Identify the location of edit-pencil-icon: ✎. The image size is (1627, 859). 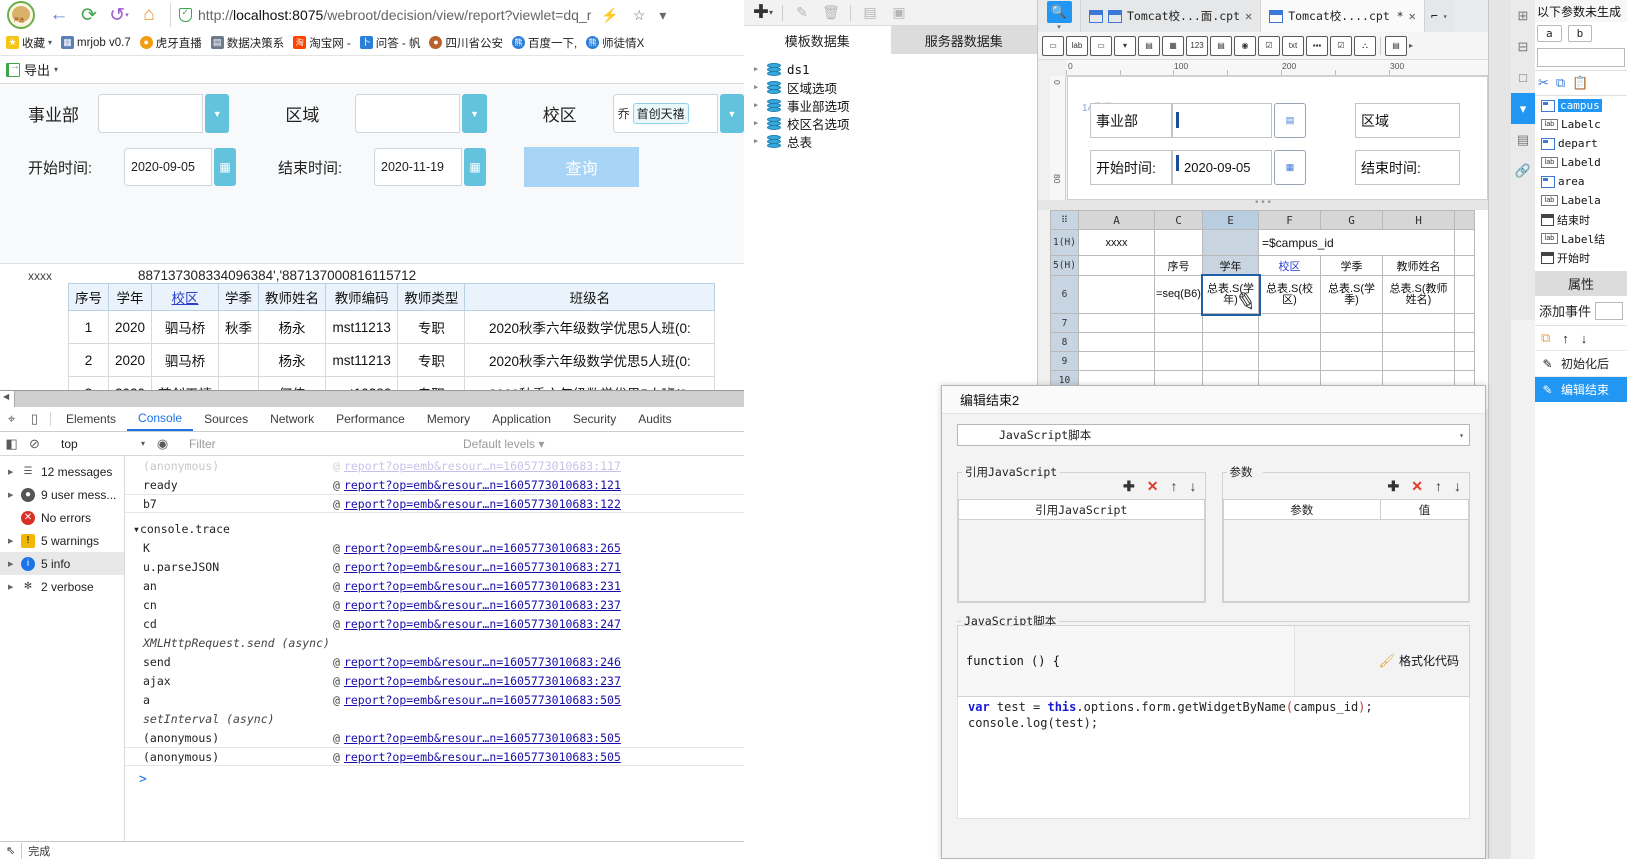
(802, 13).